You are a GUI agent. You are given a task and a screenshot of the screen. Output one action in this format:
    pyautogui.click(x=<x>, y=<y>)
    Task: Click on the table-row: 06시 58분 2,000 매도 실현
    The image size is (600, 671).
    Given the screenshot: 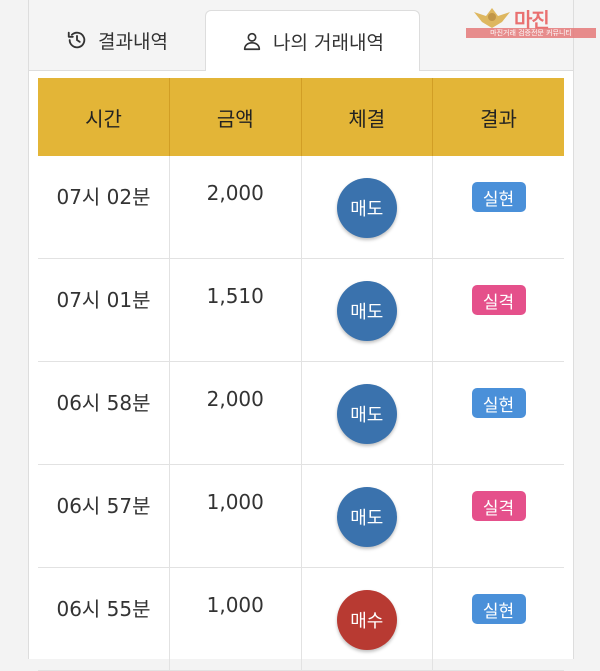 What is the action you would take?
    pyautogui.click(x=301, y=413)
    